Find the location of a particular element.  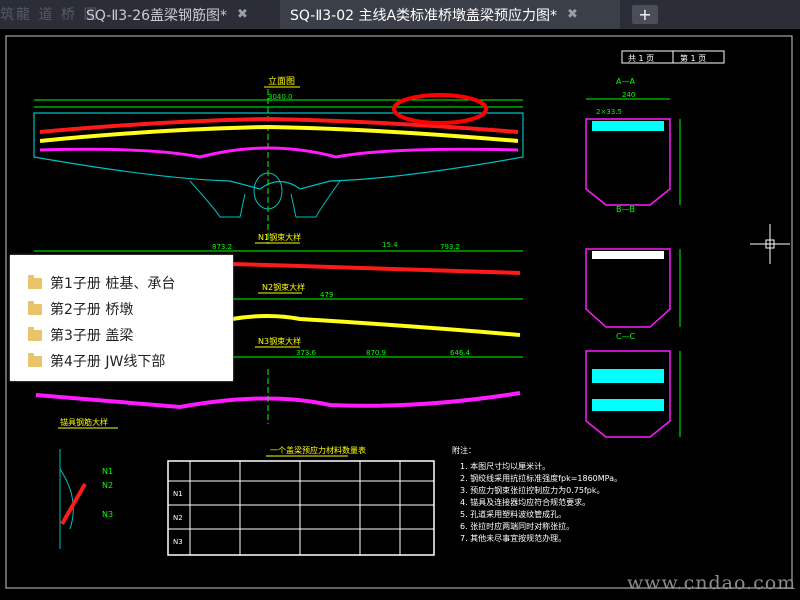

tab-label: SQ-Ⅱ3-26盖梁钢筋图* is located at coordinates (157, 15).